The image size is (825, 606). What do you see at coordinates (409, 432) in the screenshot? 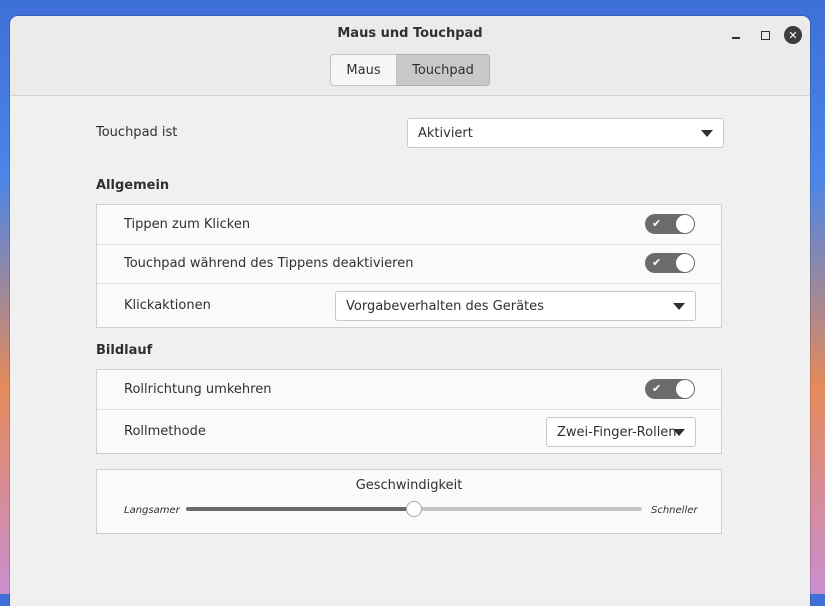
I see `scroll-method-row: Rollmethode Zwei-Finger-Rollen` at bounding box center [409, 432].